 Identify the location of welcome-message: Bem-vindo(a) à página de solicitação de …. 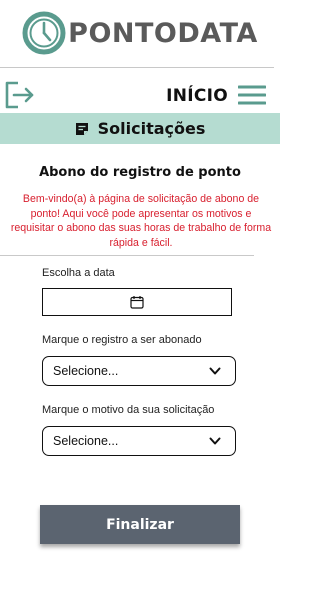
(141, 221).